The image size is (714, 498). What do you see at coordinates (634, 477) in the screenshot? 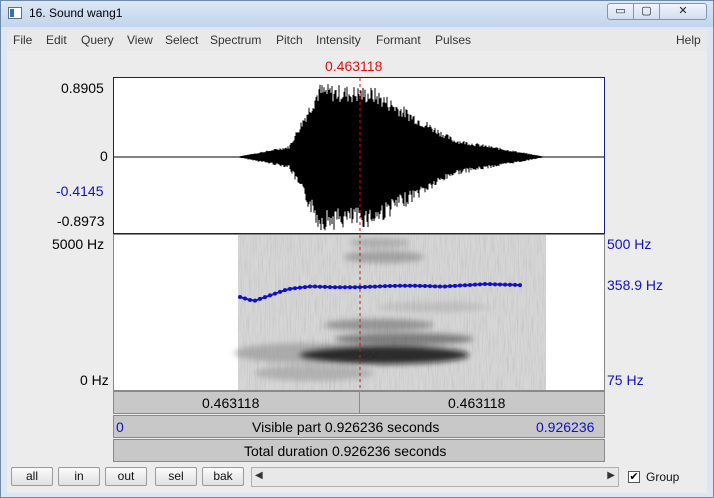
I see `group-checkbox: ✔` at bounding box center [634, 477].